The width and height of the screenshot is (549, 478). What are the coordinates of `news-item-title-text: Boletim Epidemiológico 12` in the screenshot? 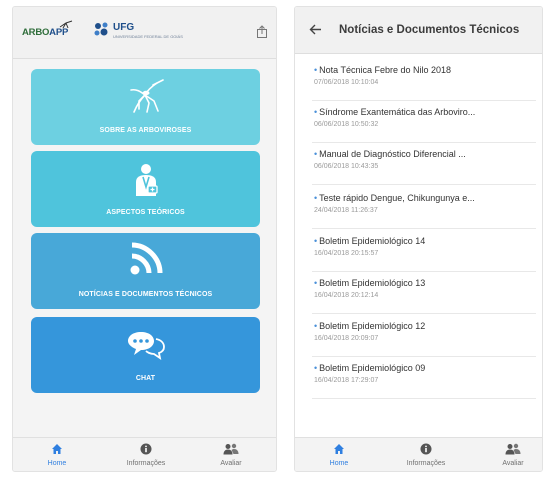 It's located at (372, 326).